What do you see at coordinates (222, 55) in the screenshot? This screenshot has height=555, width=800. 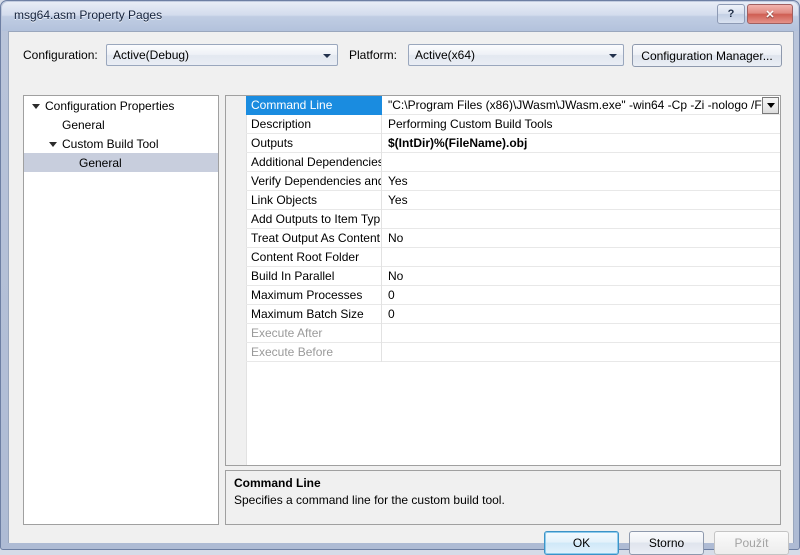 I see `configuration-select: Active(Debug)` at bounding box center [222, 55].